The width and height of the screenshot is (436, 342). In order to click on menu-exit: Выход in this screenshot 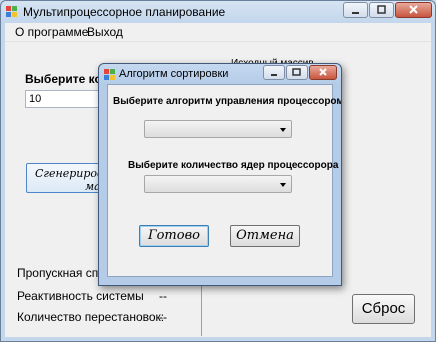, I will do `click(105, 32)`.